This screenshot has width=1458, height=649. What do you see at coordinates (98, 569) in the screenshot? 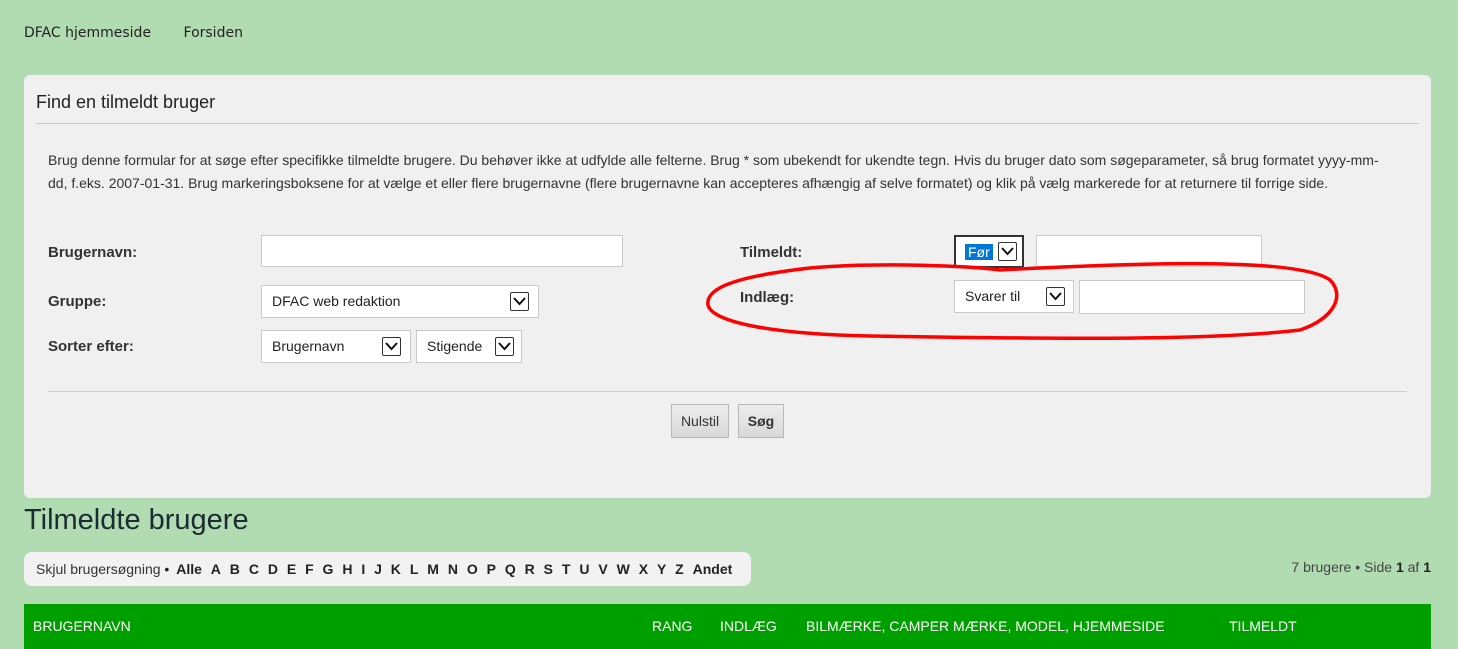
I see `hide-search-link: Skjul brugersøgning` at bounding box center [98, 569].